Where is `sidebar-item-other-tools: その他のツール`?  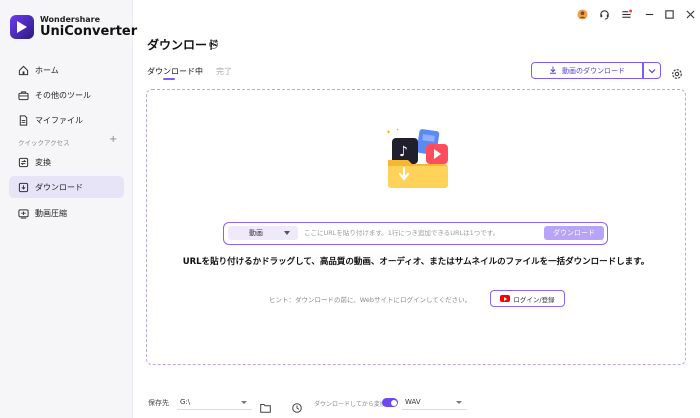
sidebar-item-other-tools: その他のツール is located at coordinates (66, 95).